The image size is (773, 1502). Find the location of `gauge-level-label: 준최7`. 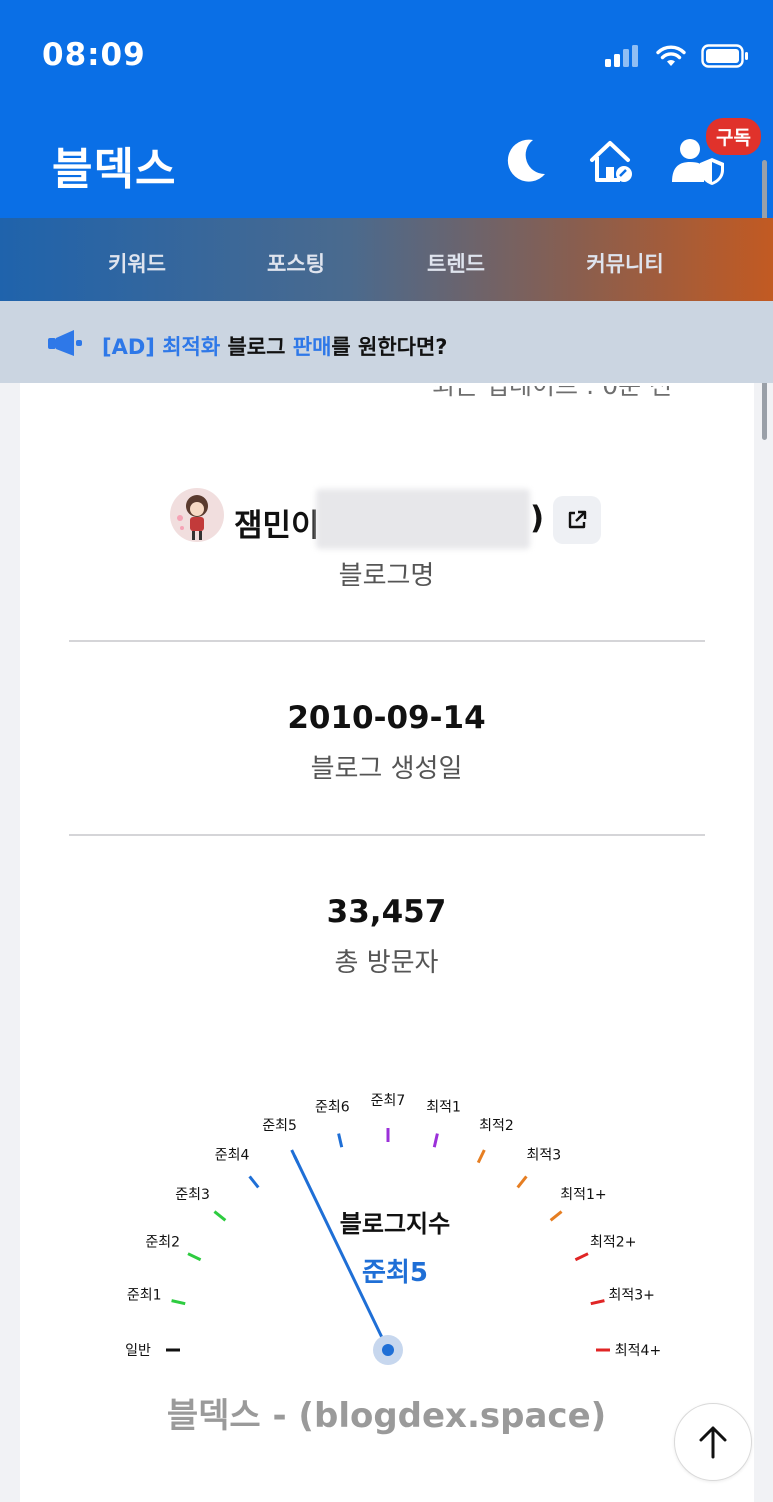

gauge-level-label: 준최7 is located at coordinates (388, 1101).